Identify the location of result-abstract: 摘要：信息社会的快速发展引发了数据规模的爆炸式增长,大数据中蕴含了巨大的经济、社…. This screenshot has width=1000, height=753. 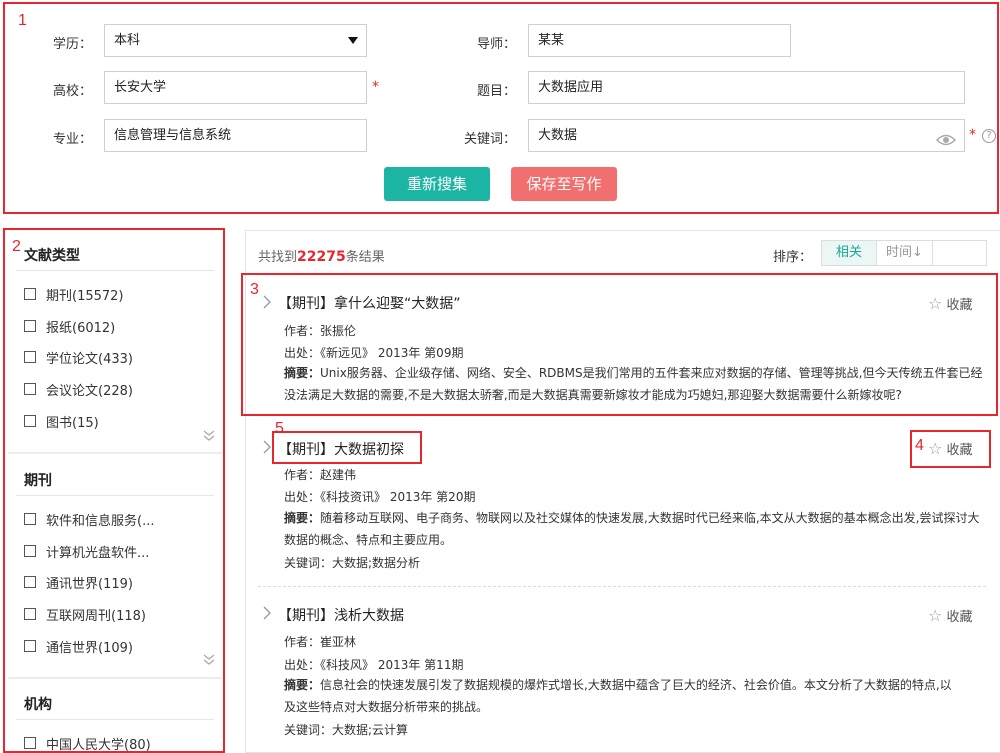
(637, 696).